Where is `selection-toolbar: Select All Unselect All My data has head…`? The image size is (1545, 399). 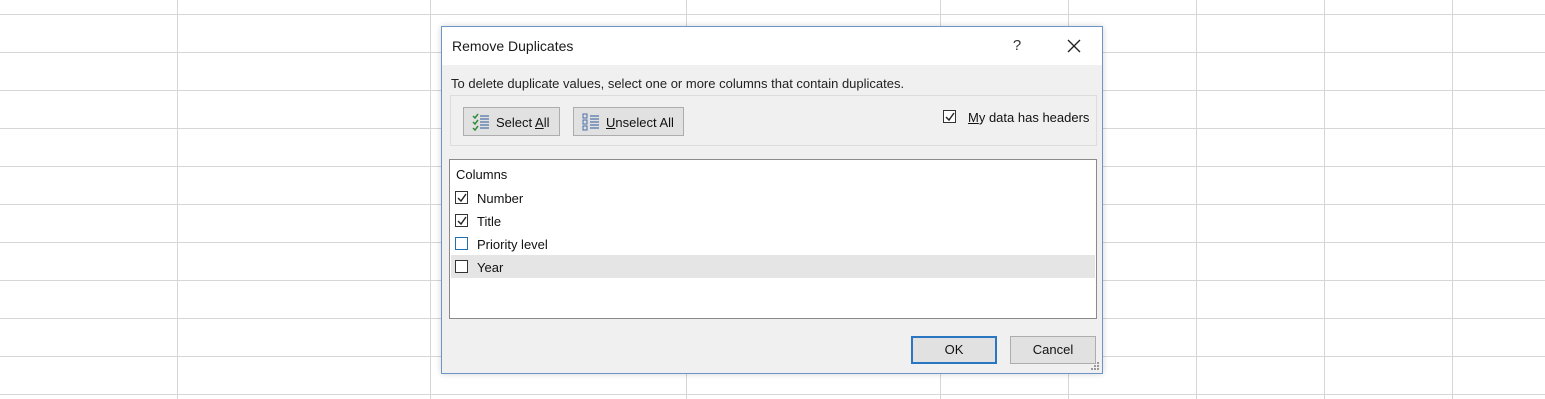
selection-toolbar: Select All Unselect All My data has head… is located at coordinates (773, 120).